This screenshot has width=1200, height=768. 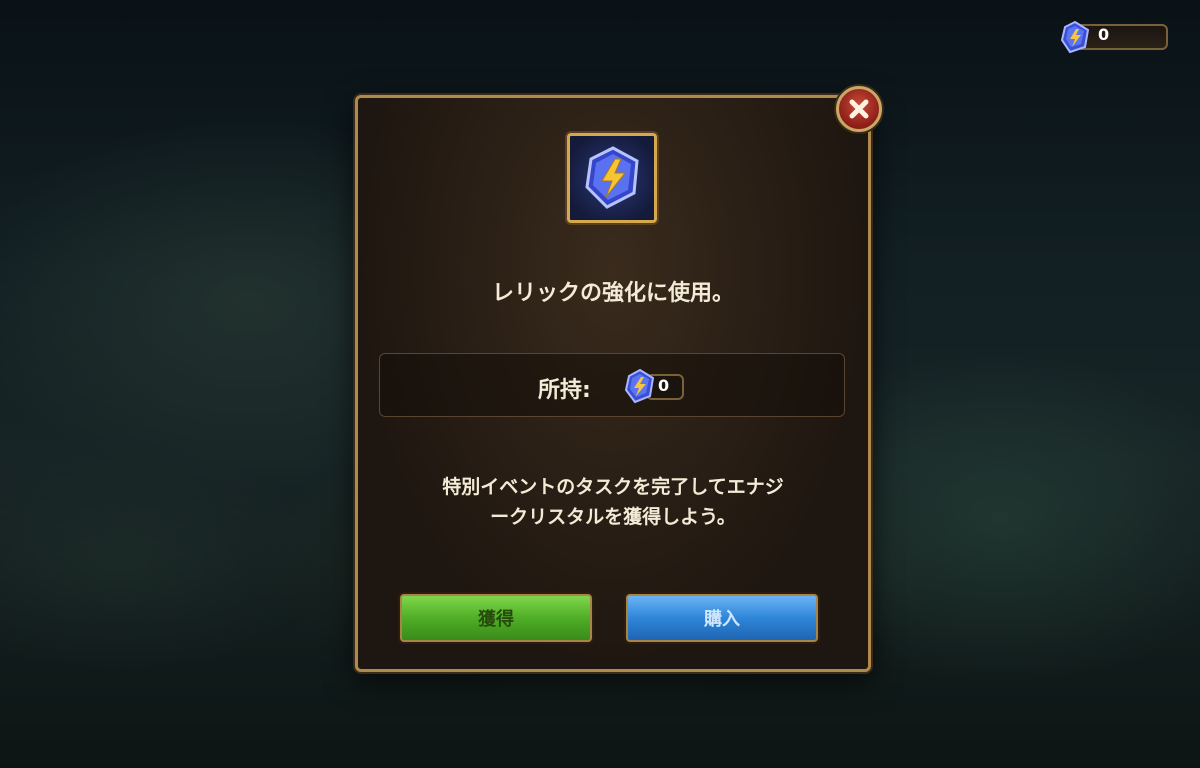 I want to click on item-icon-frame, so click(x=612, y=178).